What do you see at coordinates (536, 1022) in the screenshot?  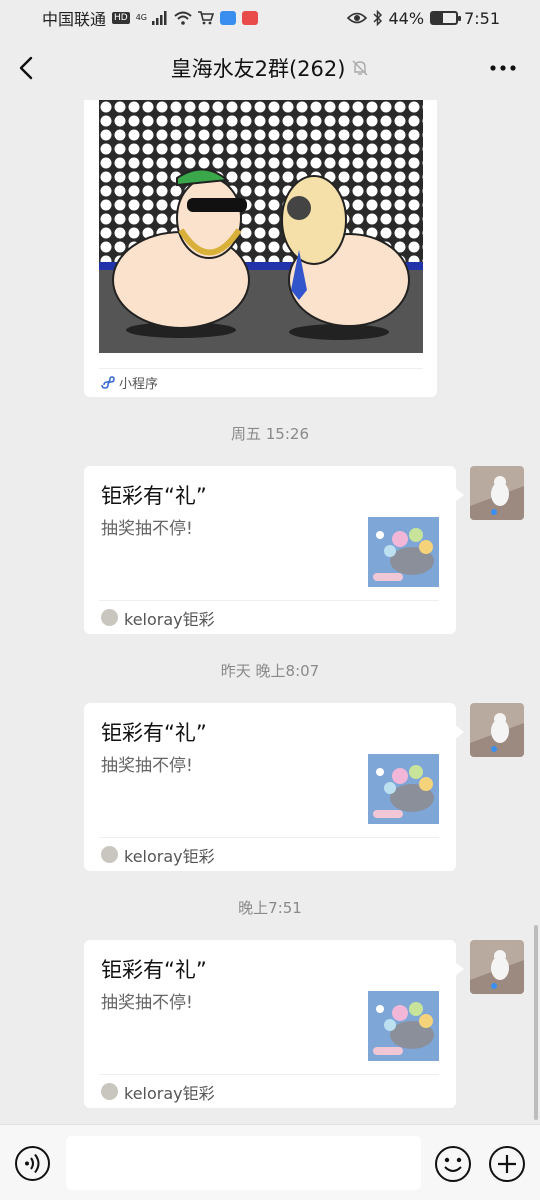 I see `scrollbar` at bounding box center [536, 1022].